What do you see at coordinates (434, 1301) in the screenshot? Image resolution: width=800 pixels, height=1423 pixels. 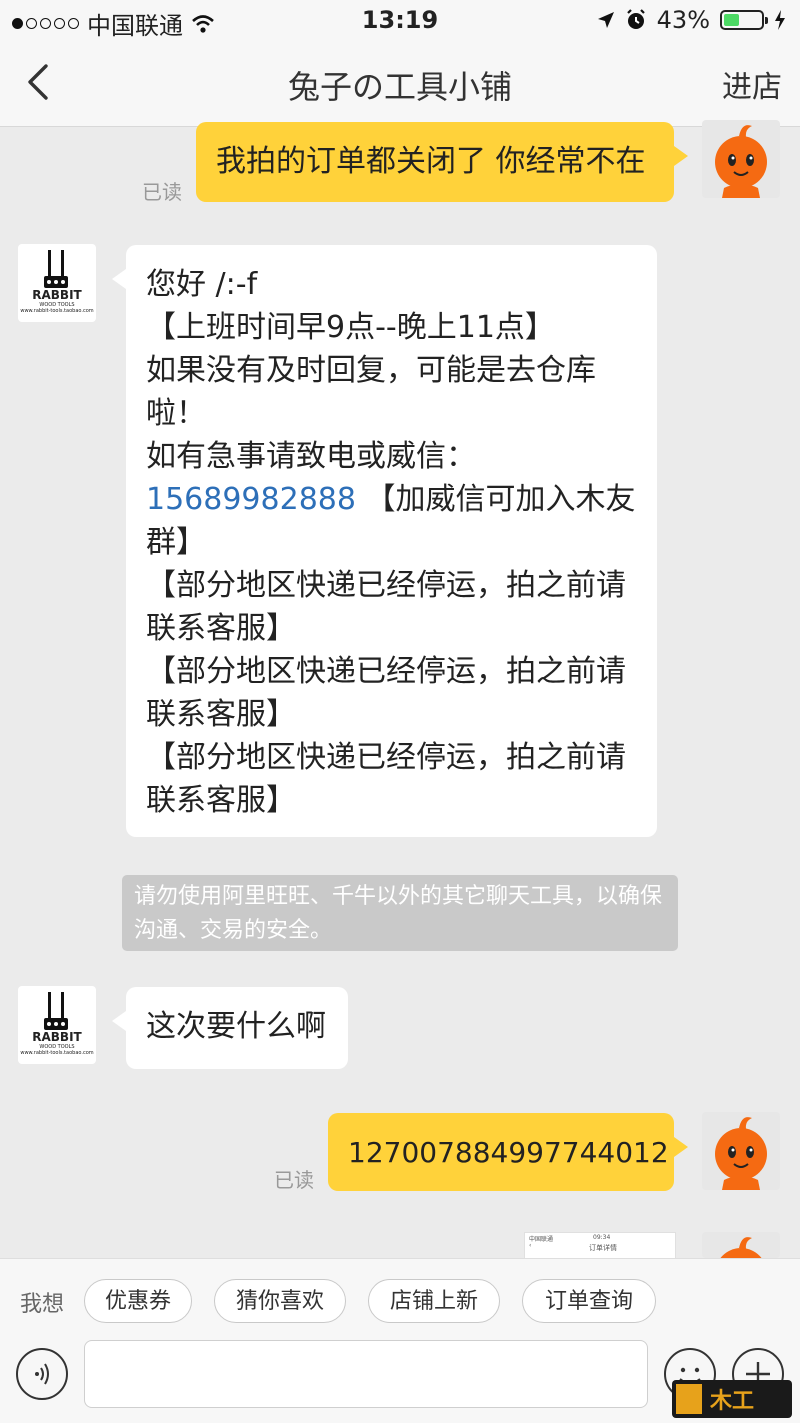 I see `new-arrivals-button: 店铺上新` at bounding box center [434, 1301].